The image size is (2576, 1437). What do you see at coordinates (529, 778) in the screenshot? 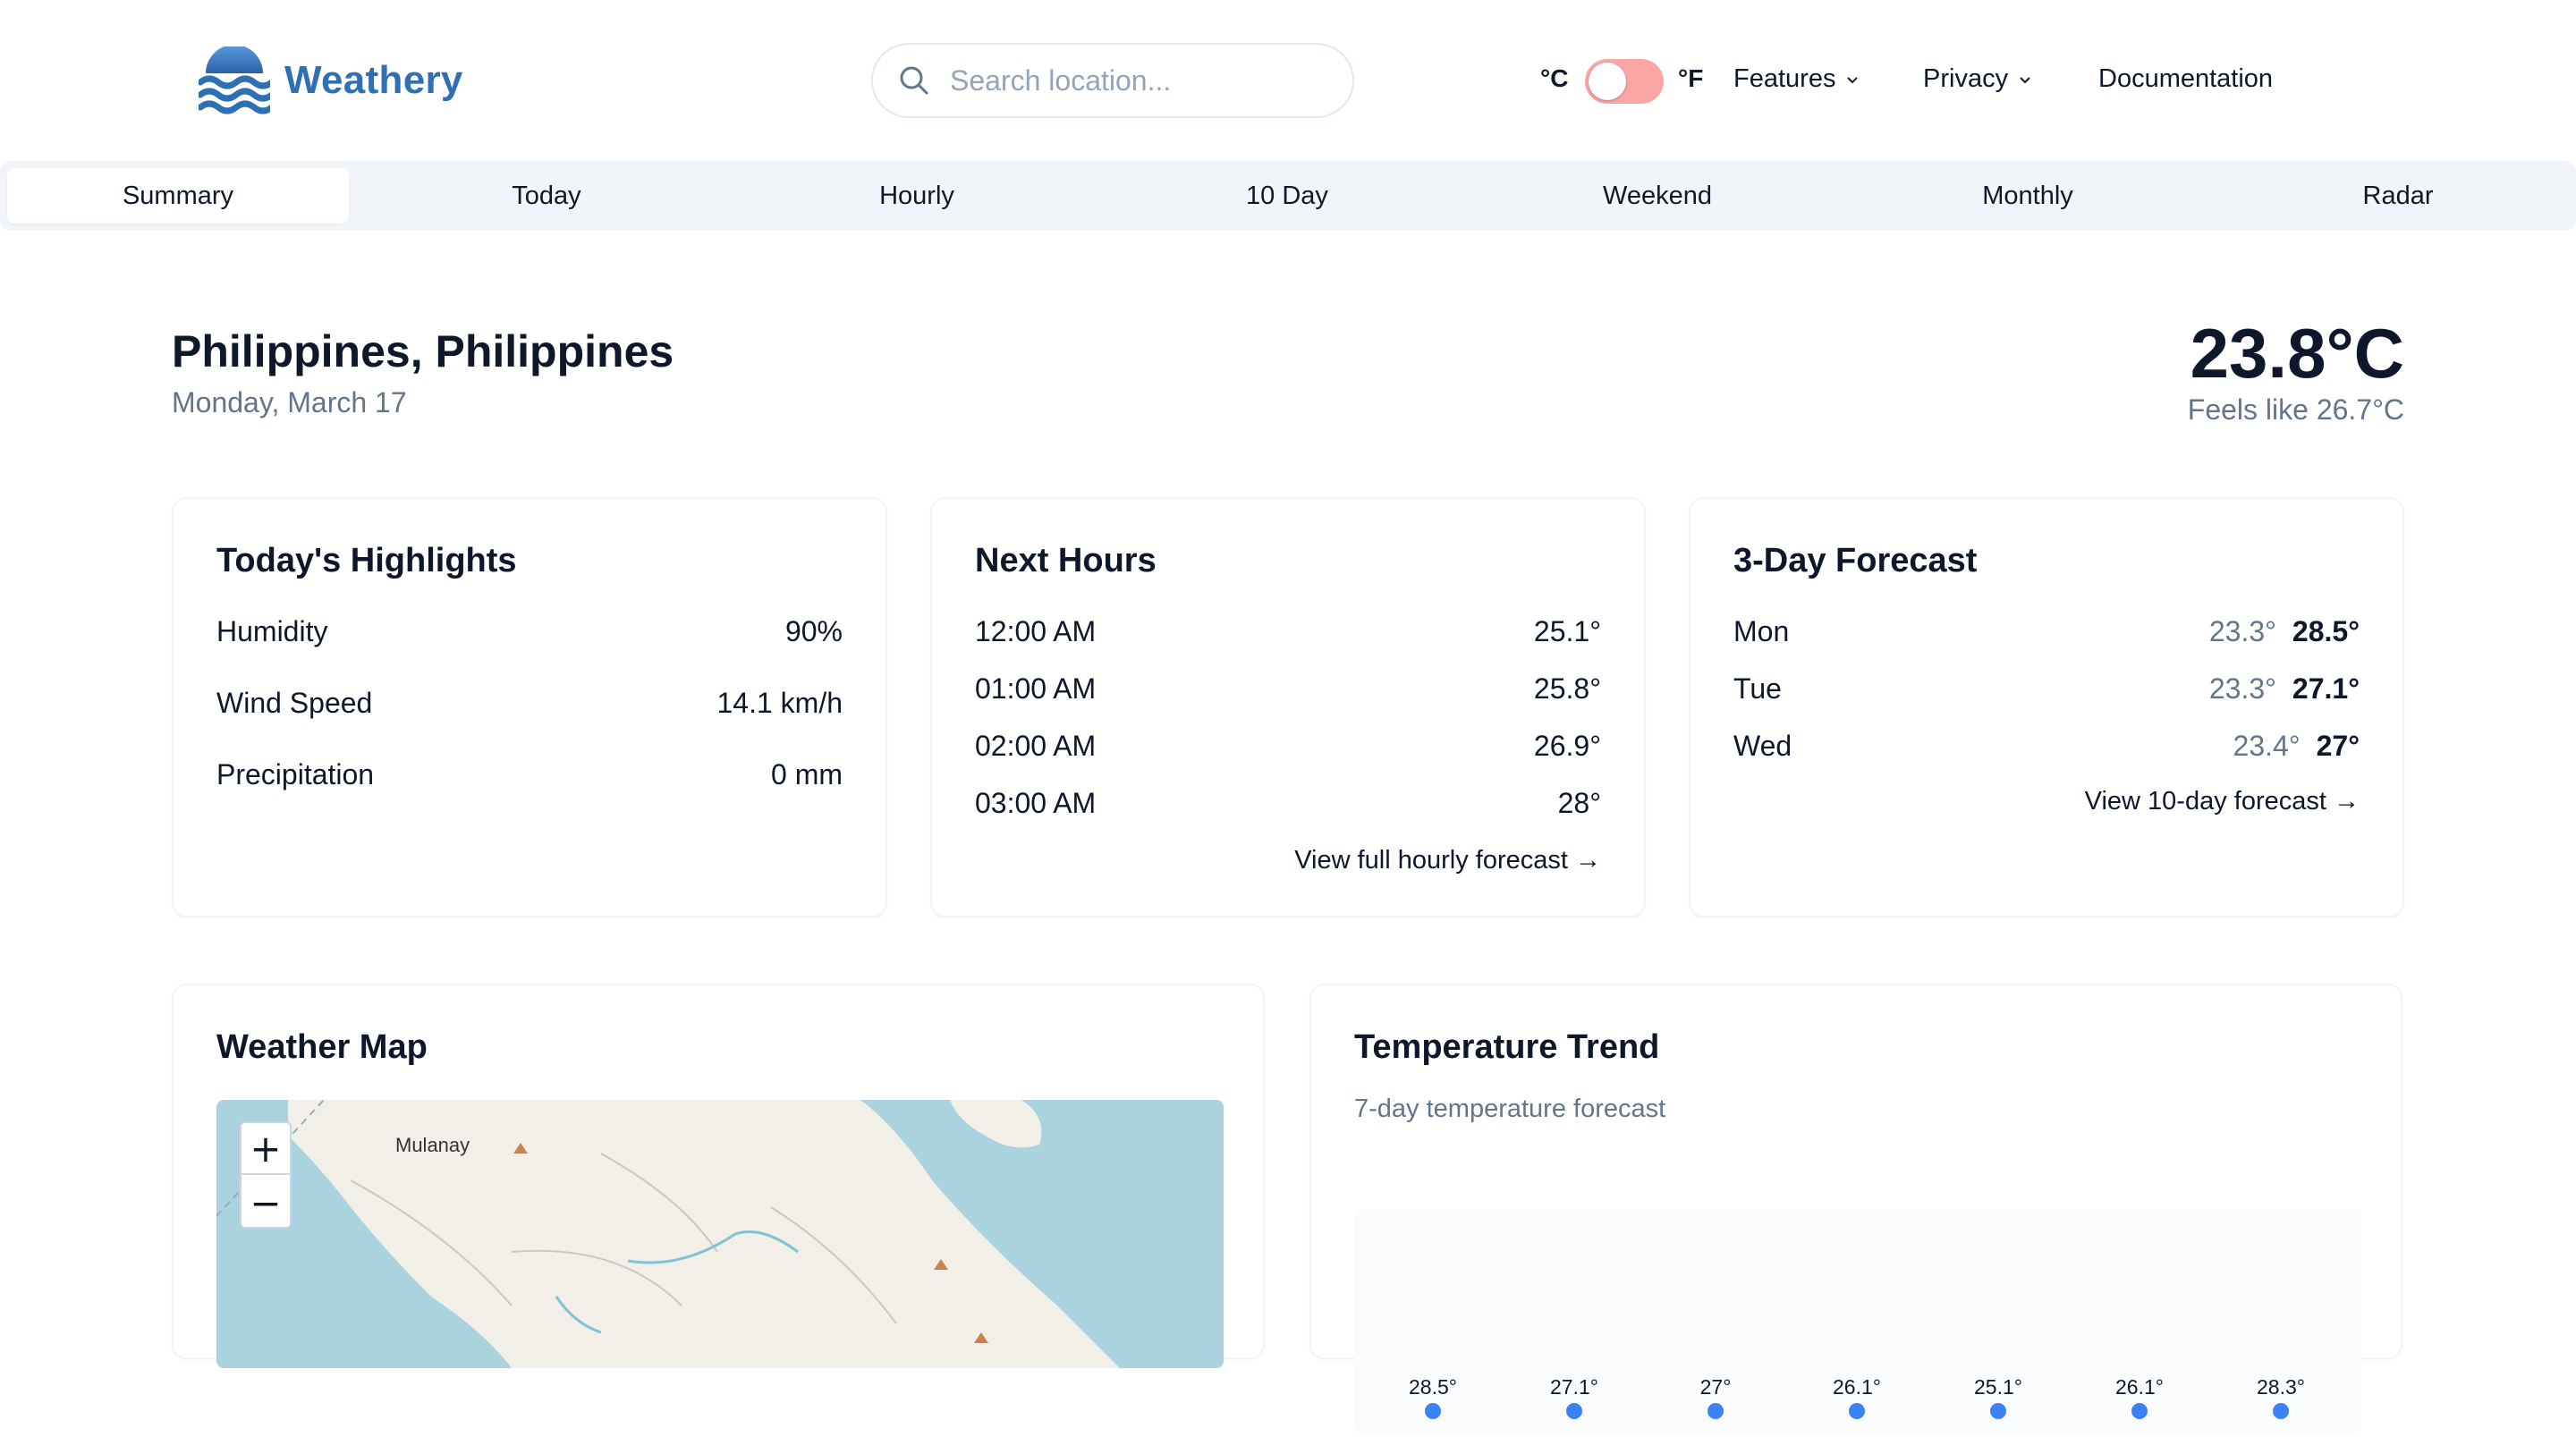
I see `highlight-row-precipitation: Precipitation 0 mm` at bounding box center [529, 778].